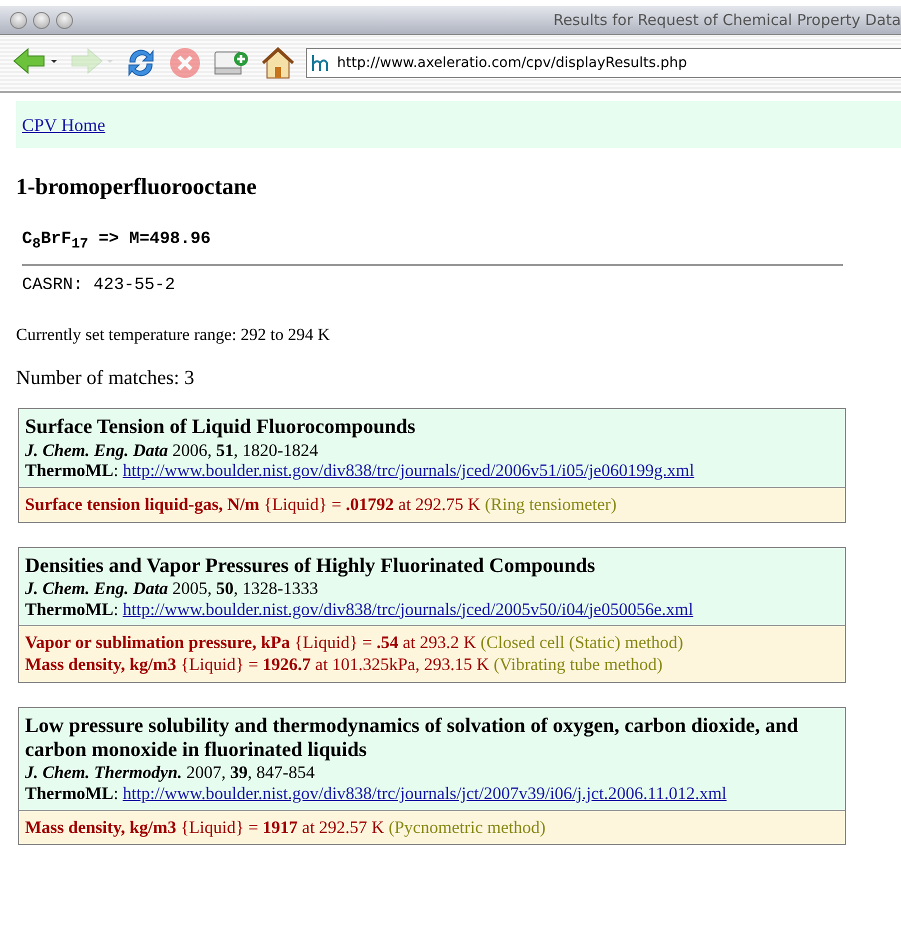 The width and height of the screenshot is (901, 942). Describe the element at coordinates (578, 664) in the screenshot. I see `measurement-method: (Vibrating tube method)` at that location.